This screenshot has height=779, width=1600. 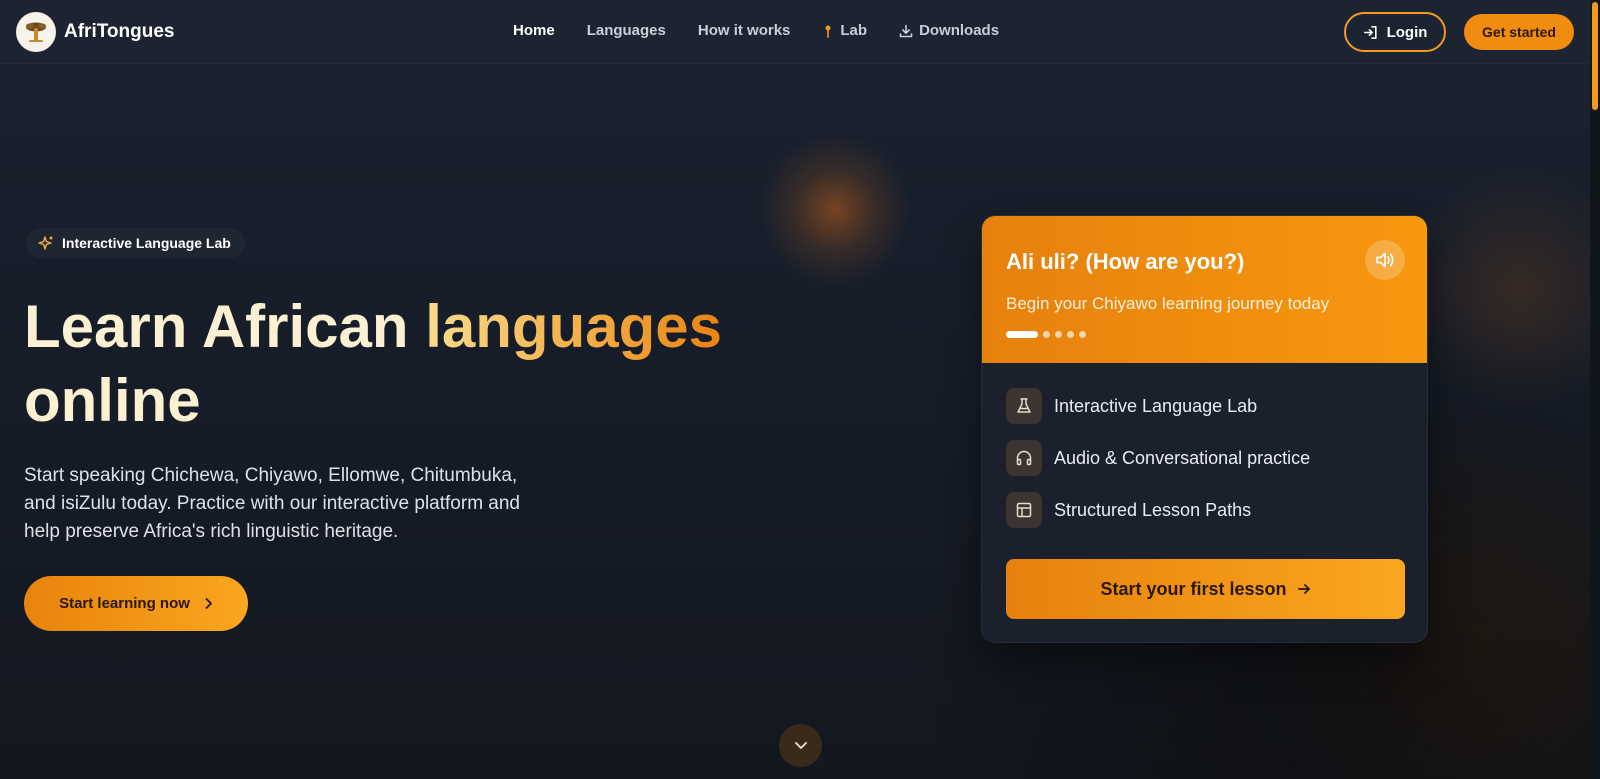 I want to click on nav-home: Home, so click(x=534, y=30).